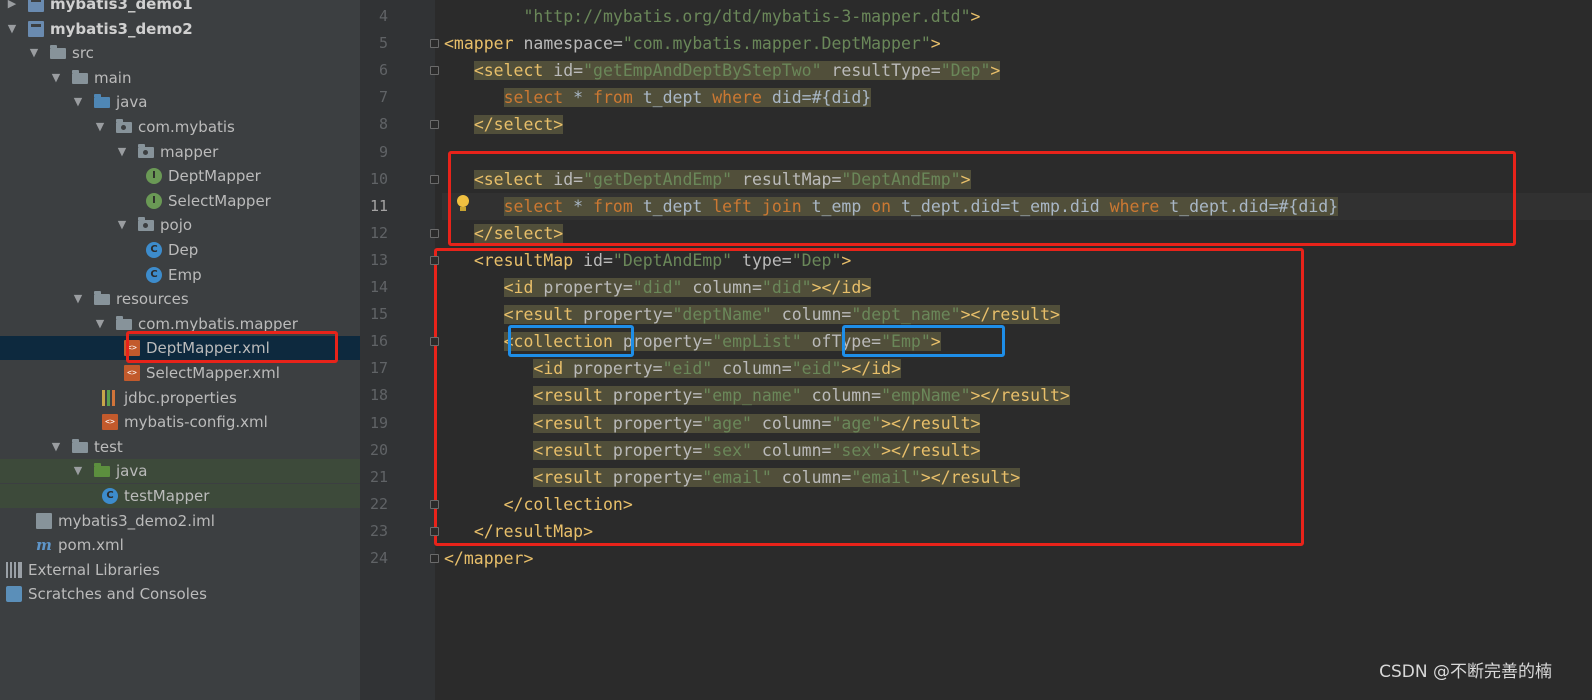 This screenshot has width=1592, height=700. I want to click on tree-item: jdbc.properties, so click(180, 398).